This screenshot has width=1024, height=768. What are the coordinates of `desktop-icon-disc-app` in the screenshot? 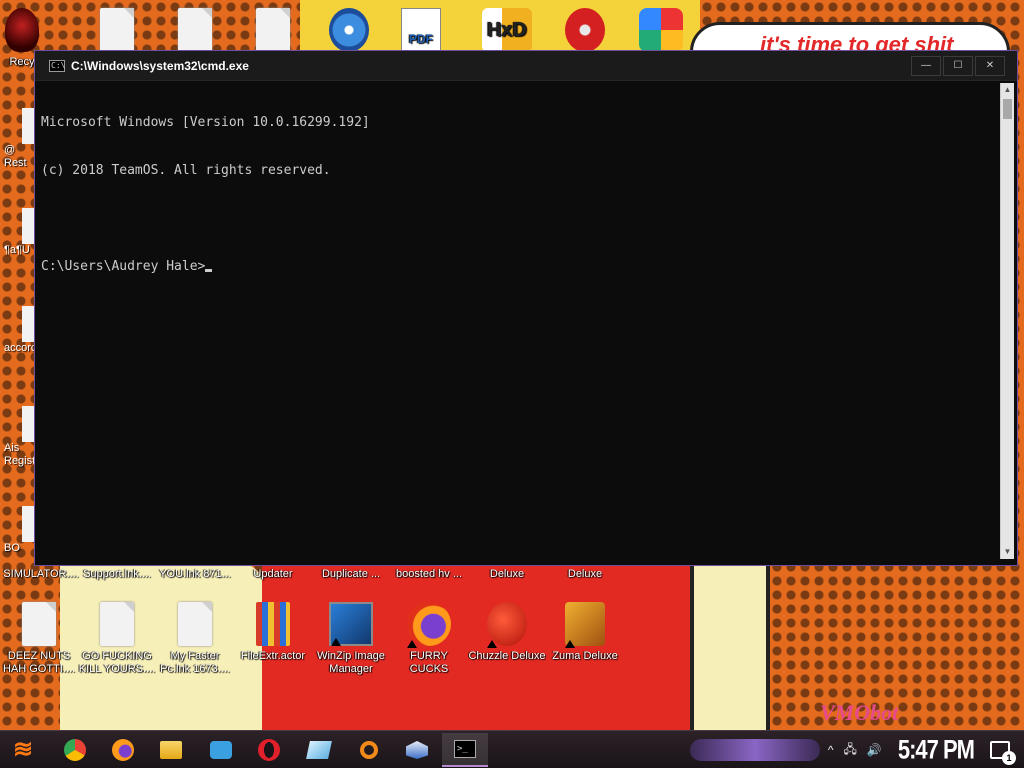 It's located at (349, 32).